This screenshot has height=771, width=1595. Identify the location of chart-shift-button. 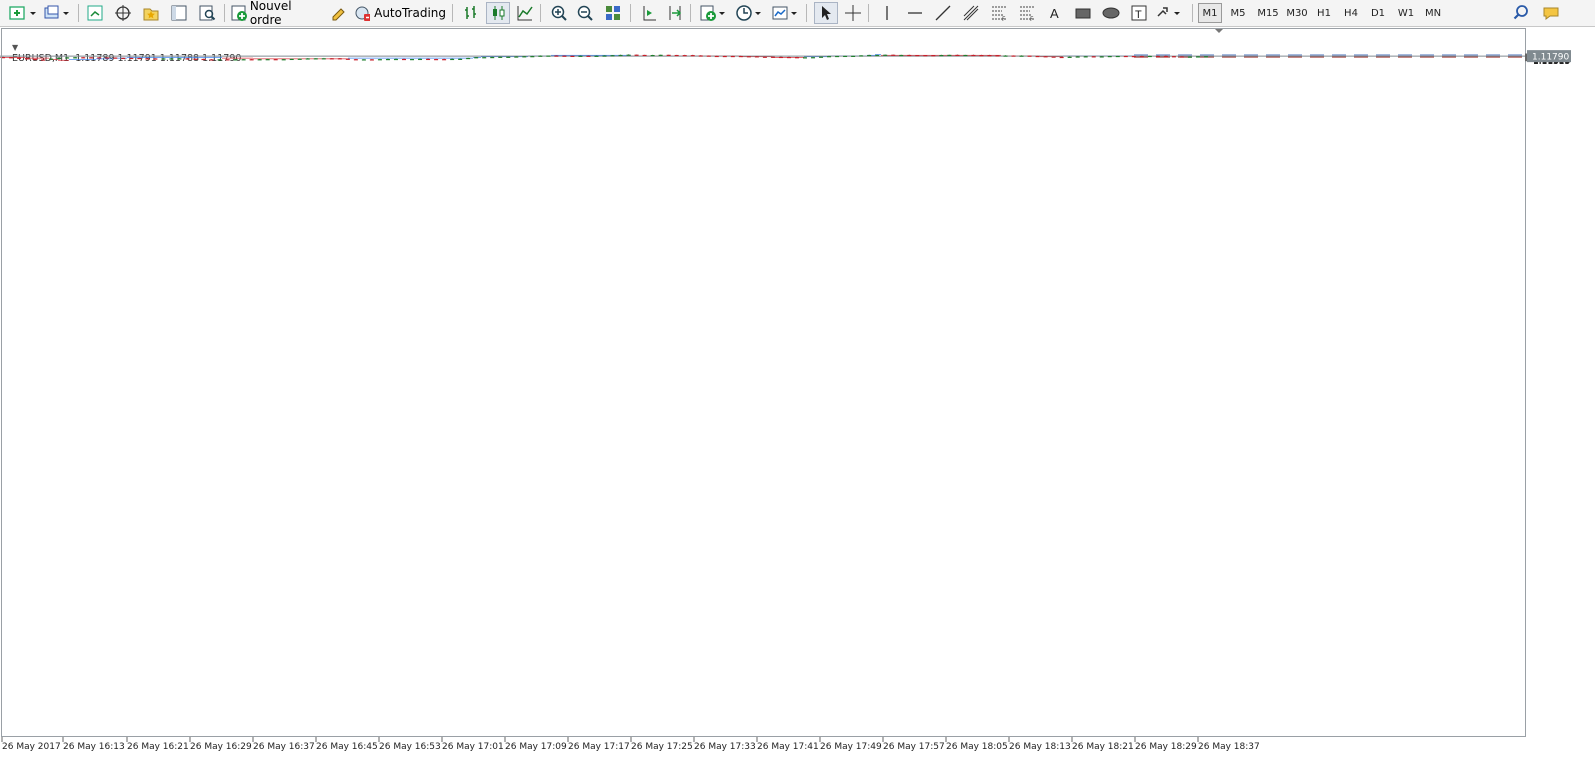
(649, 13).